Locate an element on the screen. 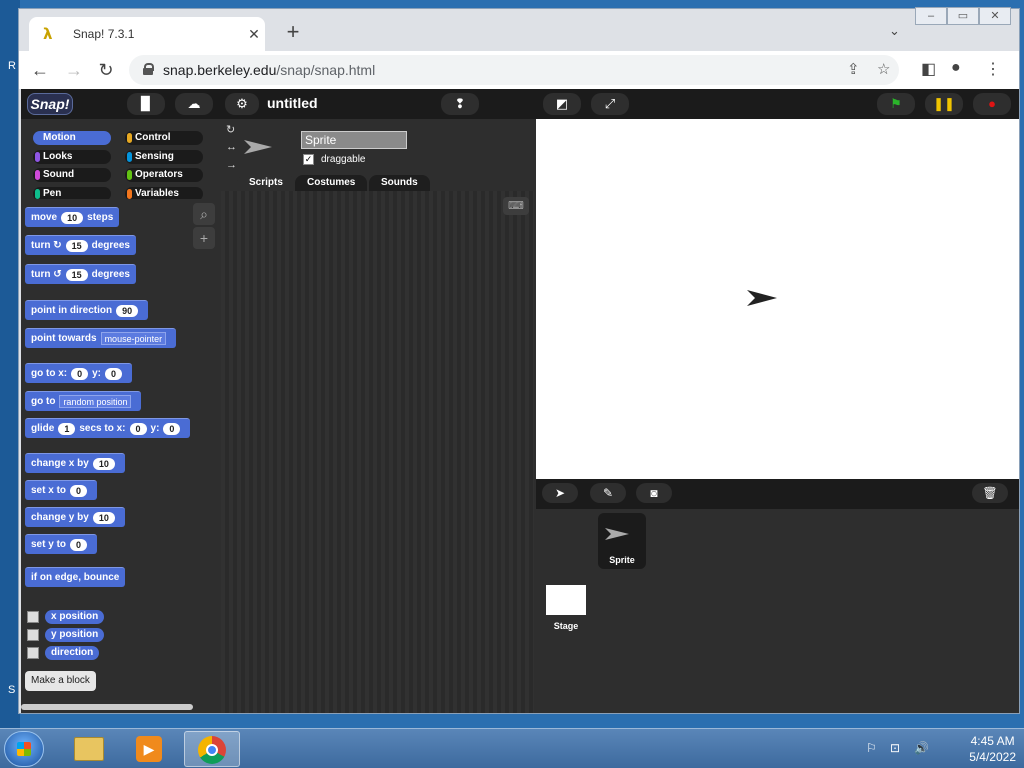 The width and height of the screenshot is (1024, 768). settings-gear-icon: ⚙ is located at coordinates (242, 104).